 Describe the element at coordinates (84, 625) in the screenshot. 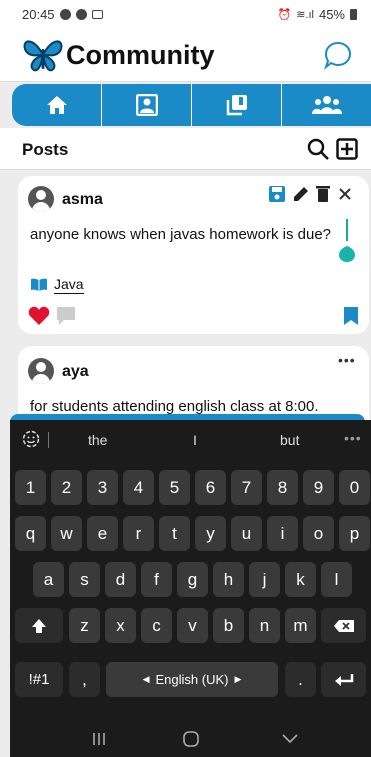

I see `key-z: z` at that location.